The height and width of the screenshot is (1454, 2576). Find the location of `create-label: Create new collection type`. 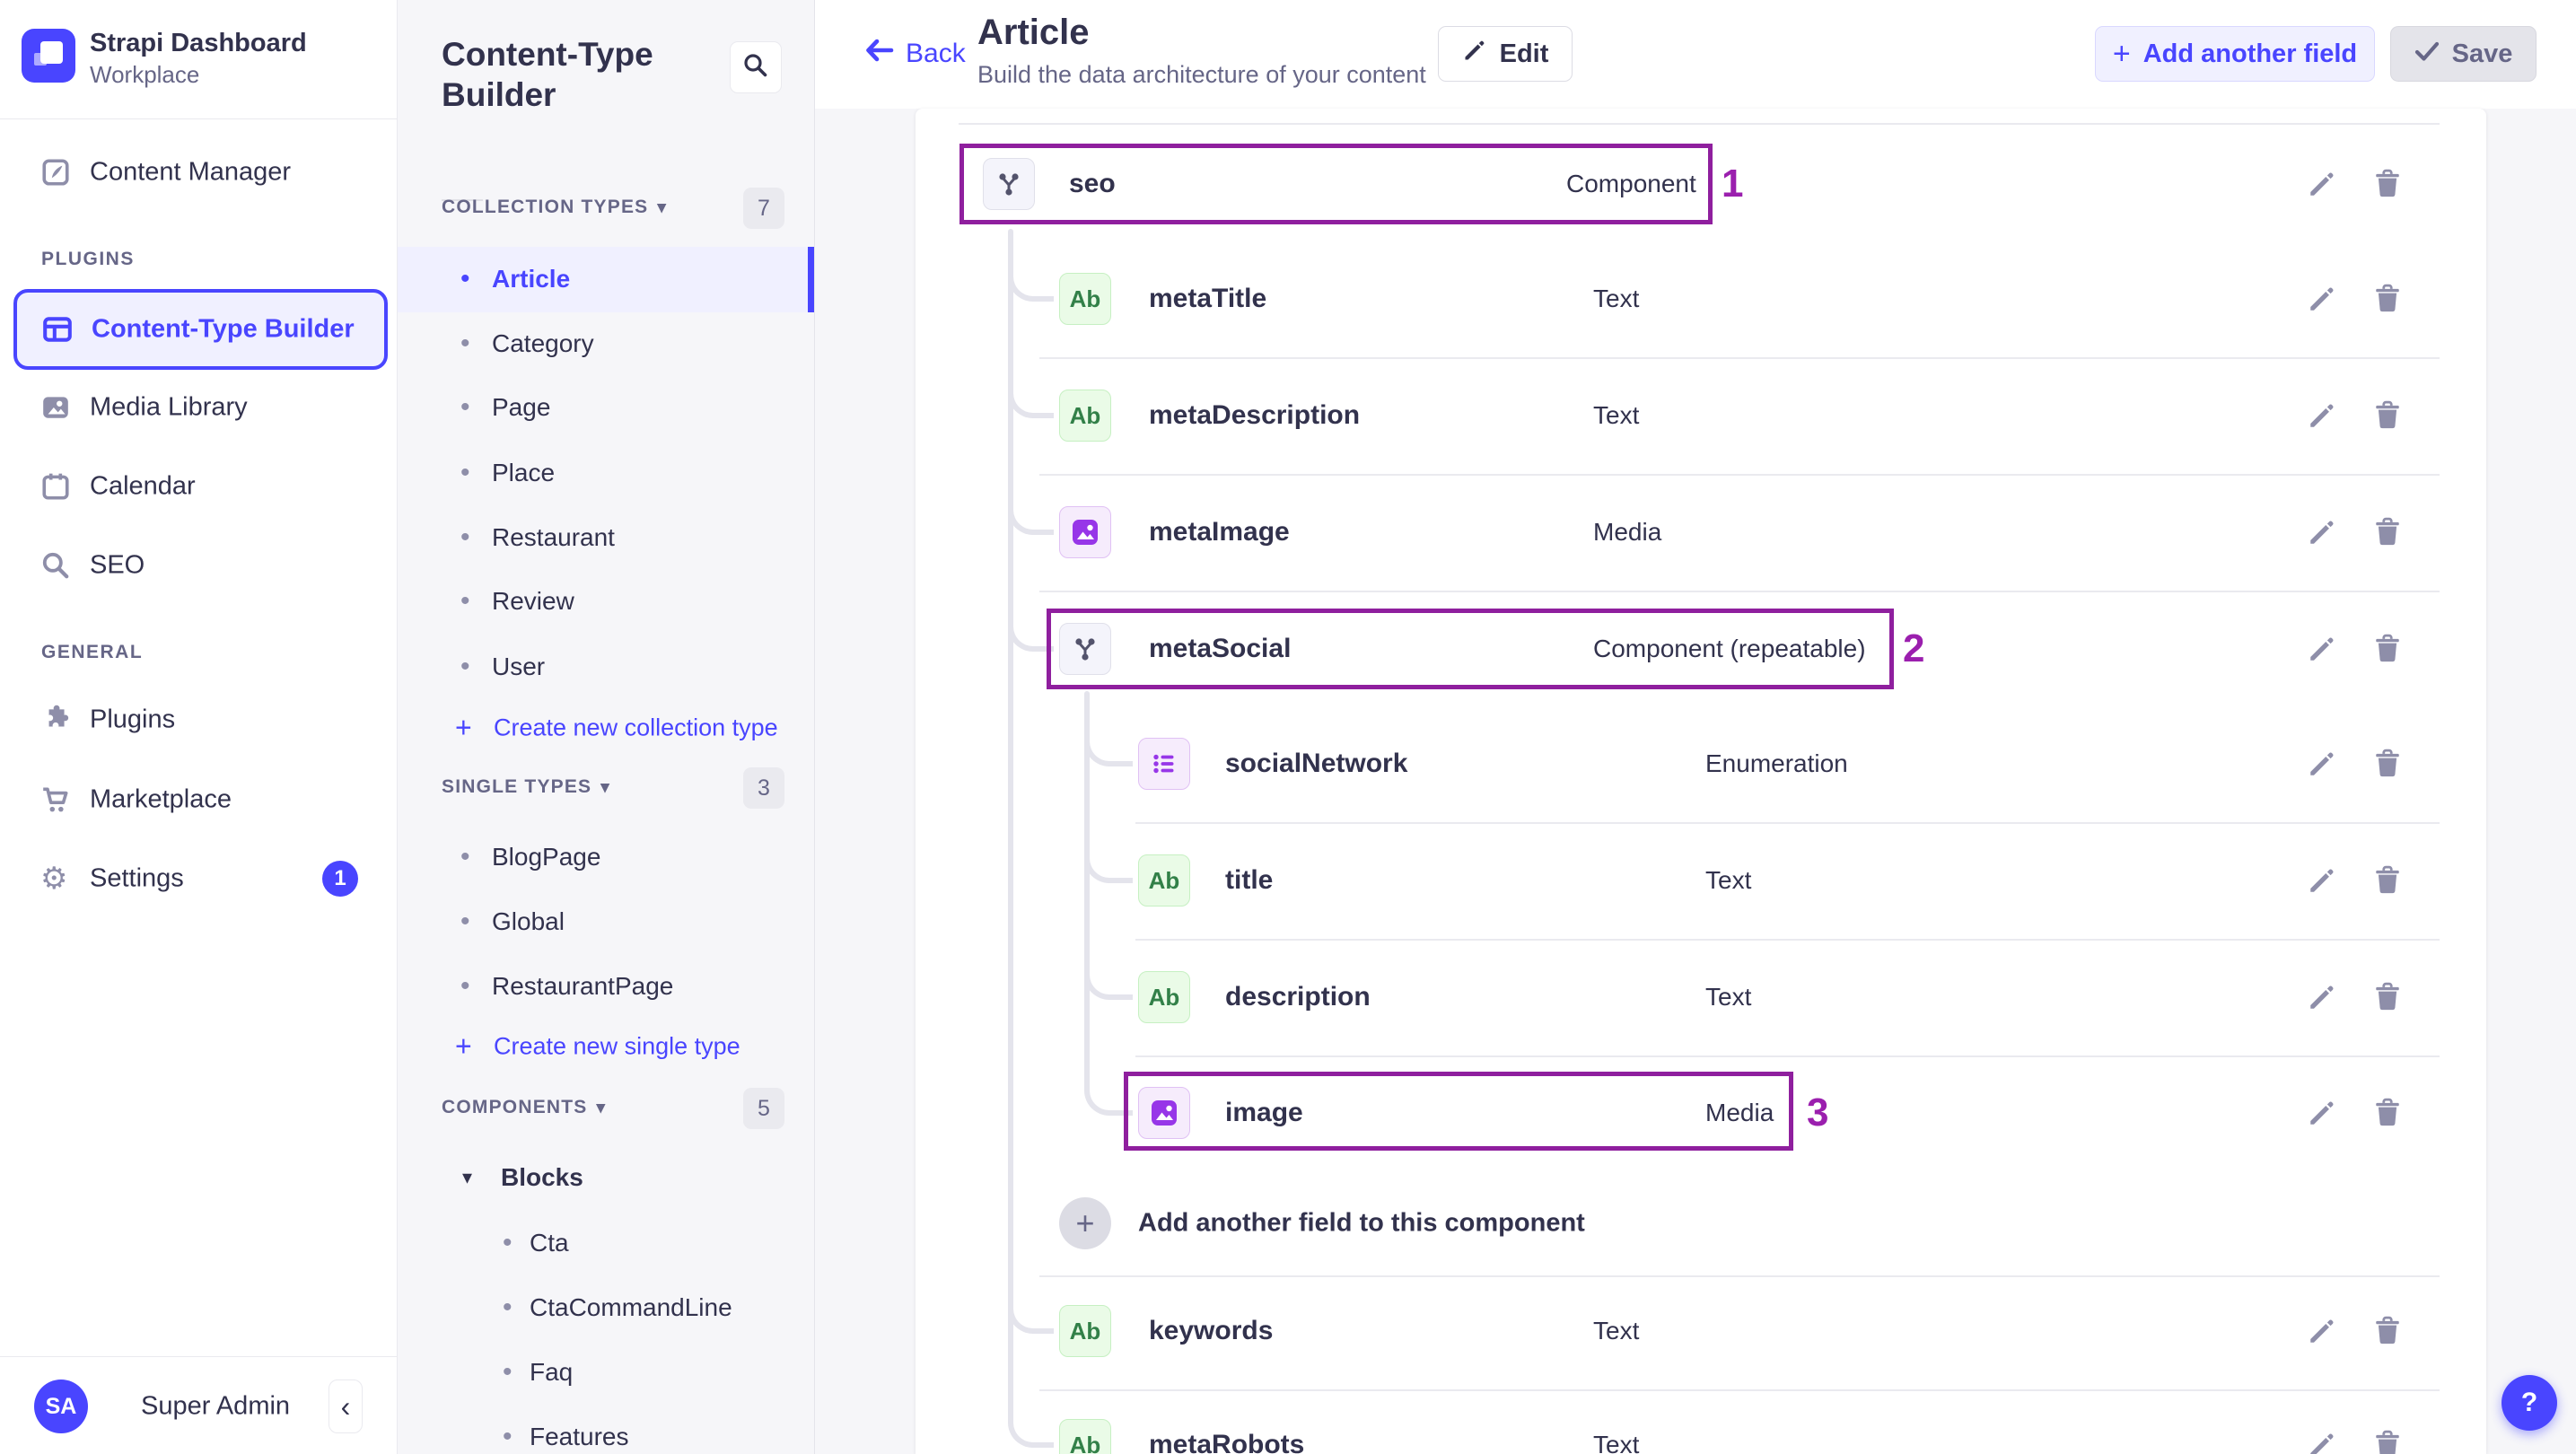

create-label: Create new collection type is located at coordinates (636, 727).